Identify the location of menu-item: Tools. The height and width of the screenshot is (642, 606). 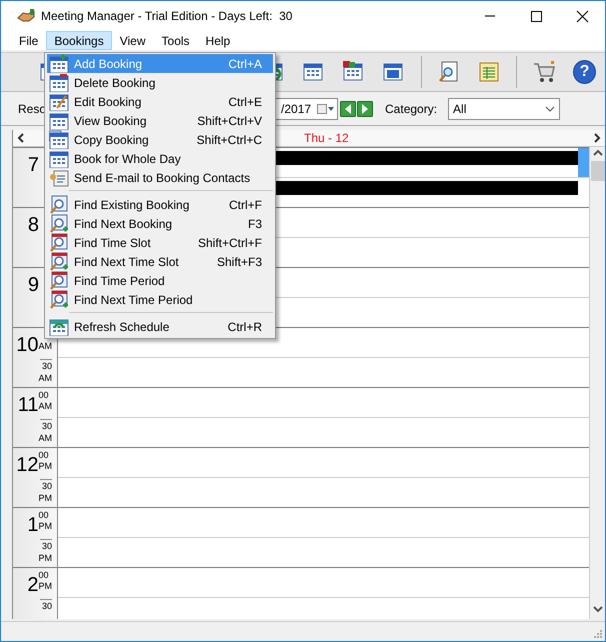
(176, 40).